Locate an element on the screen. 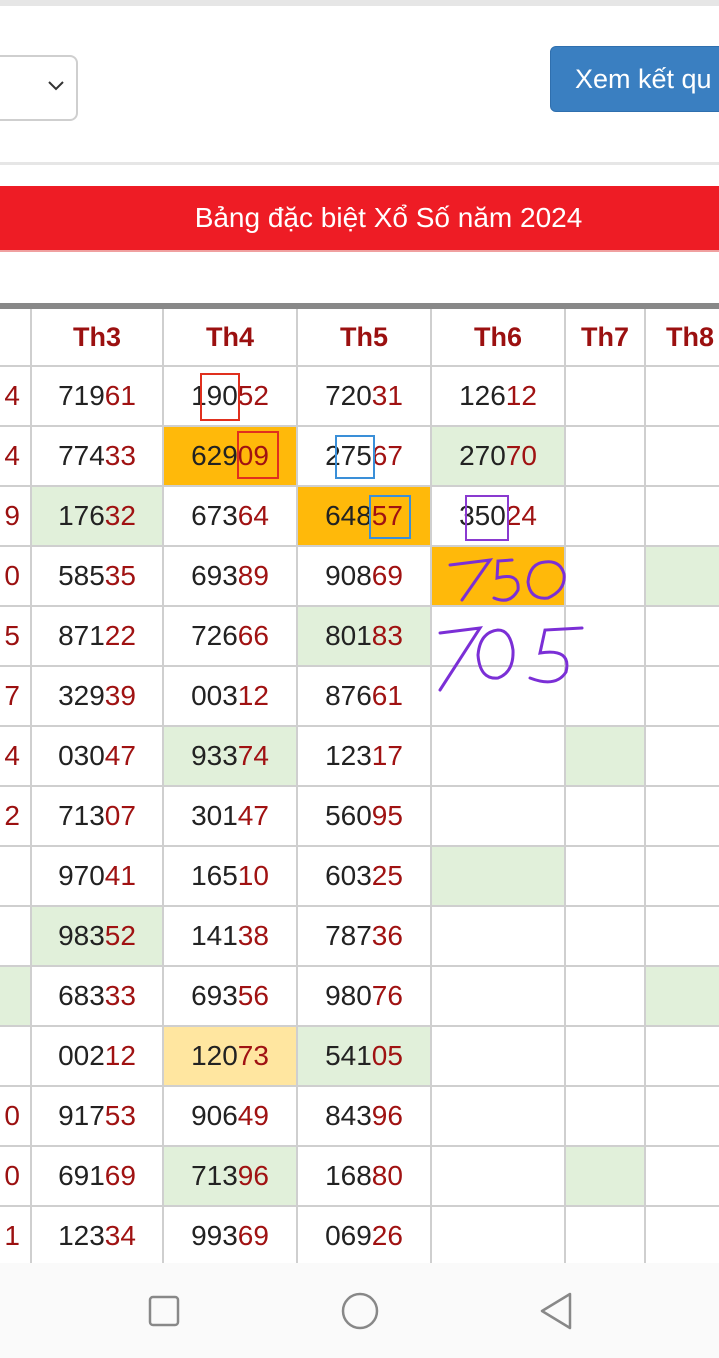 Image resolution: width=719 pixels, height=1358 pixels. table-cell: 00212 is located at coordinates (98, 1057).